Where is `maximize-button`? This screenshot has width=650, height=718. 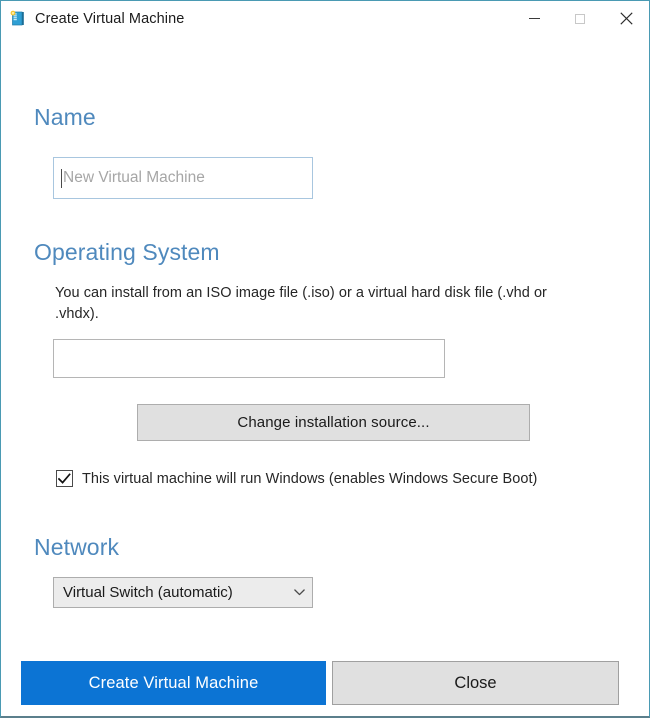
maximize-button is located at coordinates (580, 18).